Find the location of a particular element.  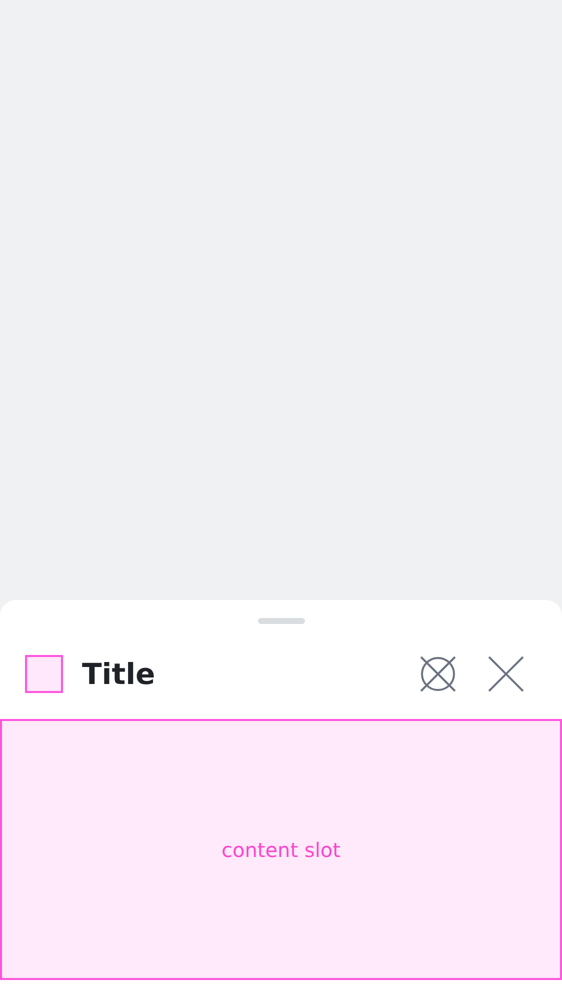

close-button is located at coordinates (506, 674).